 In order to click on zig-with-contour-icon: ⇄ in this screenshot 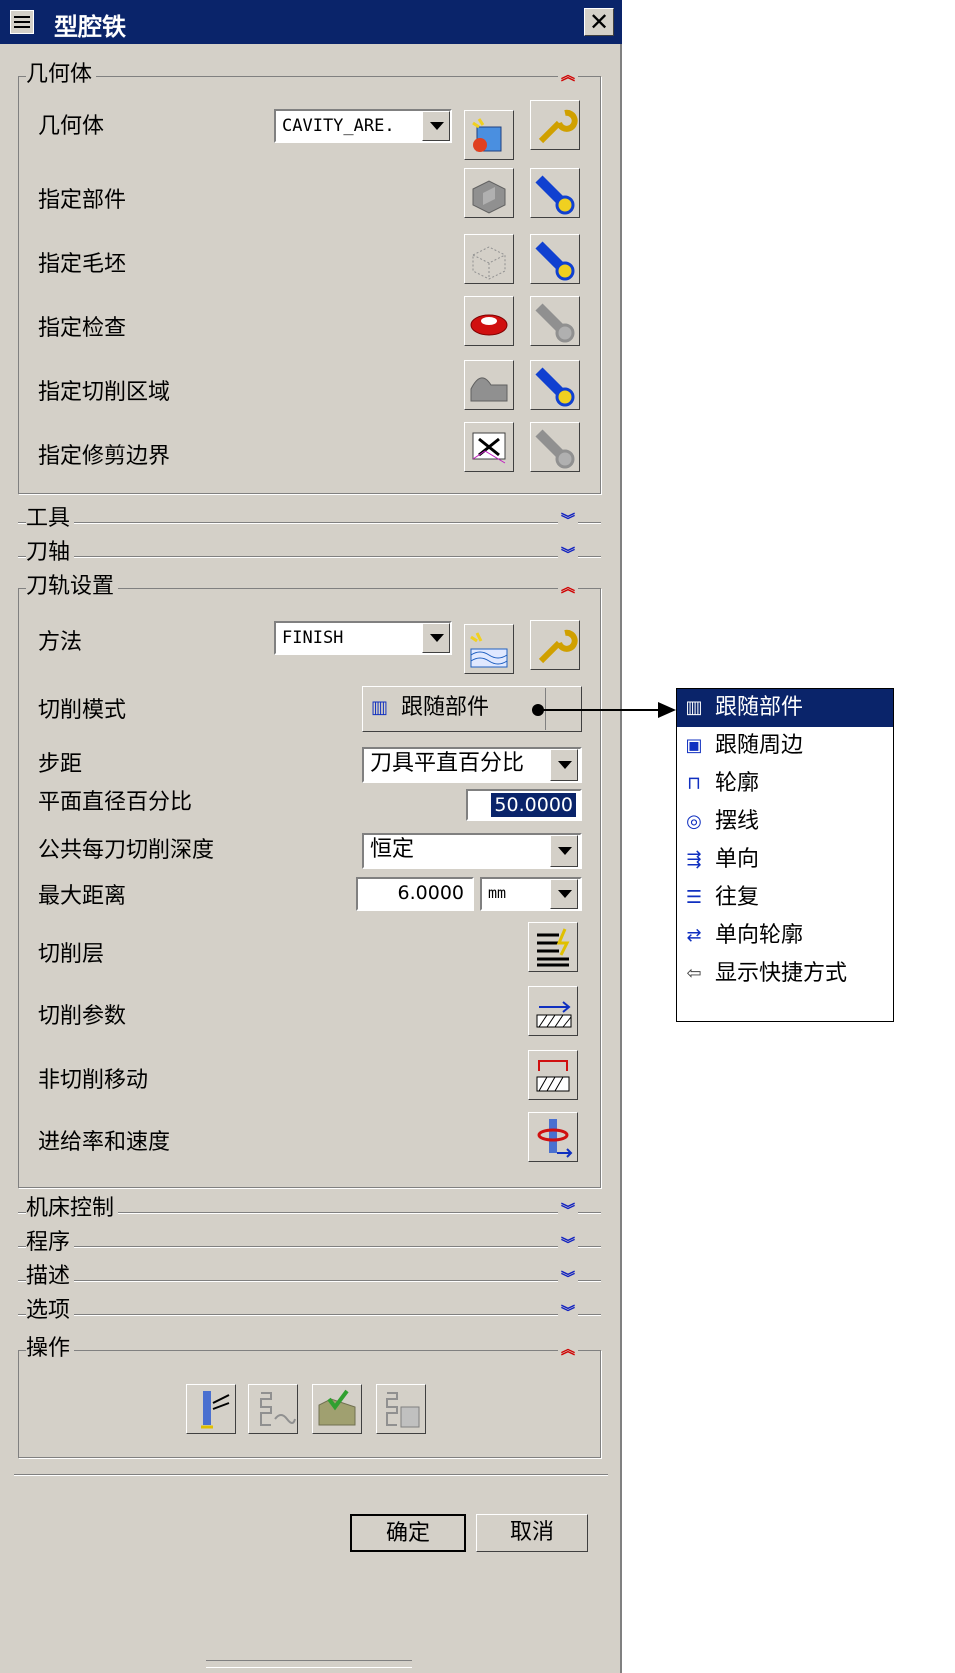, I will do `click(694, 935)`.